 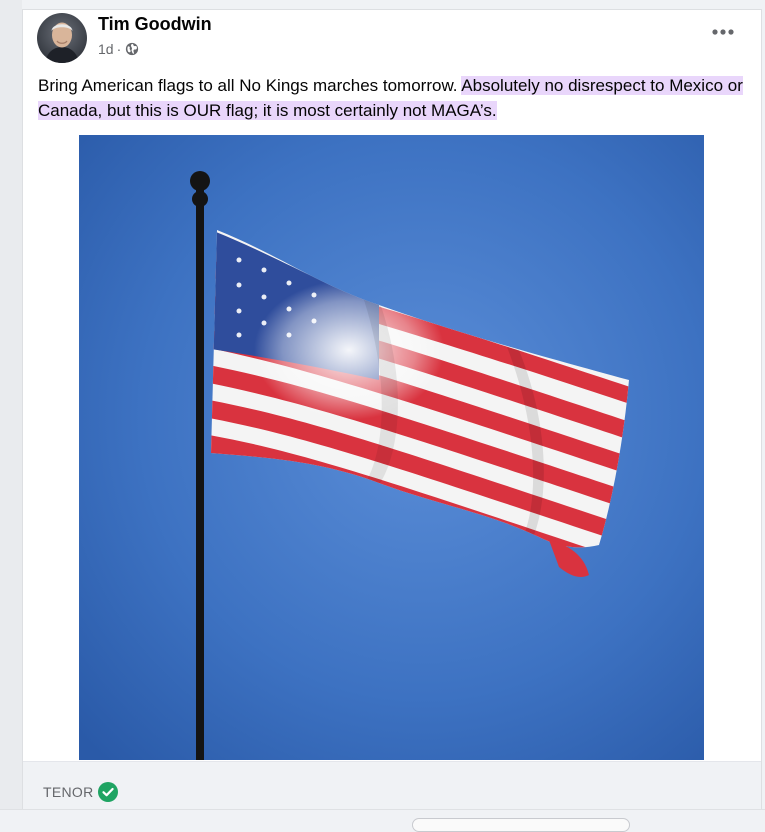 What do you see at coordinates (68, 792) in the screenshot?
I see `provider-name: TENOR` at bounding box center [68, 792].